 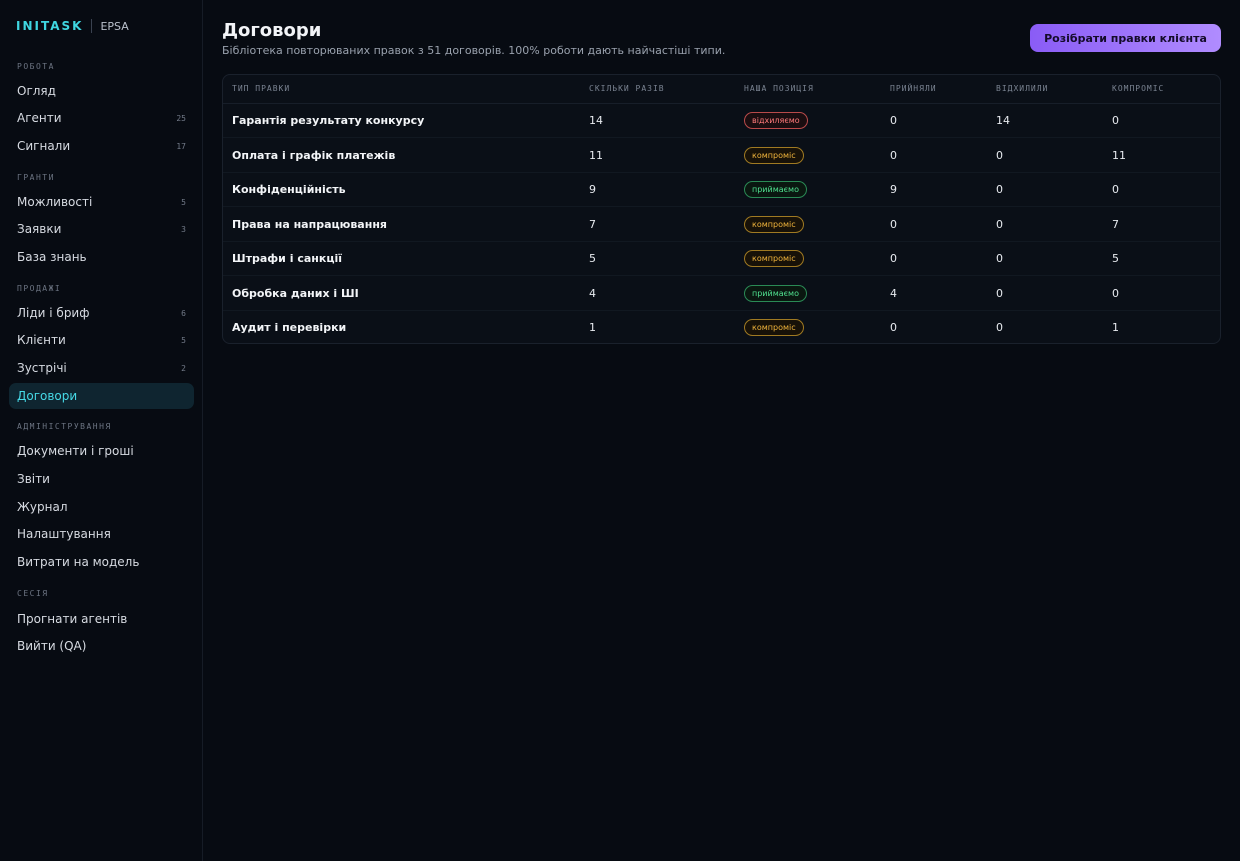 I want to click on cell-count: 7, so click(x=592, y=224).